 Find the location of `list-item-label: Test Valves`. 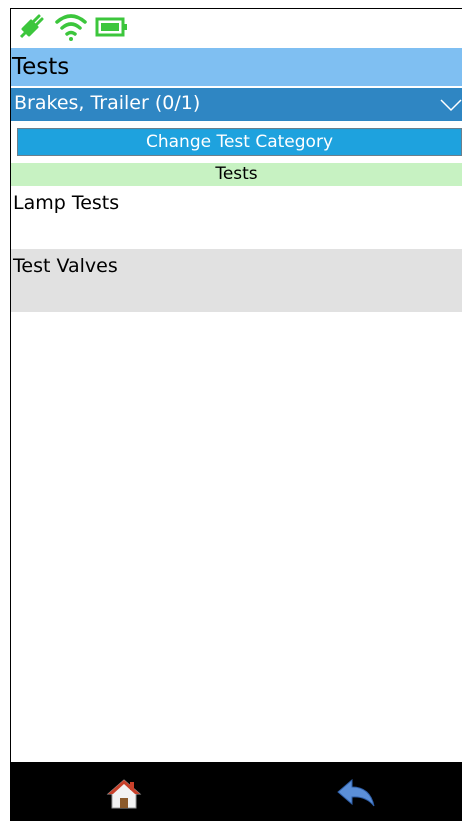

list-item-label: Test Valves is located at coordinates (65, 266).